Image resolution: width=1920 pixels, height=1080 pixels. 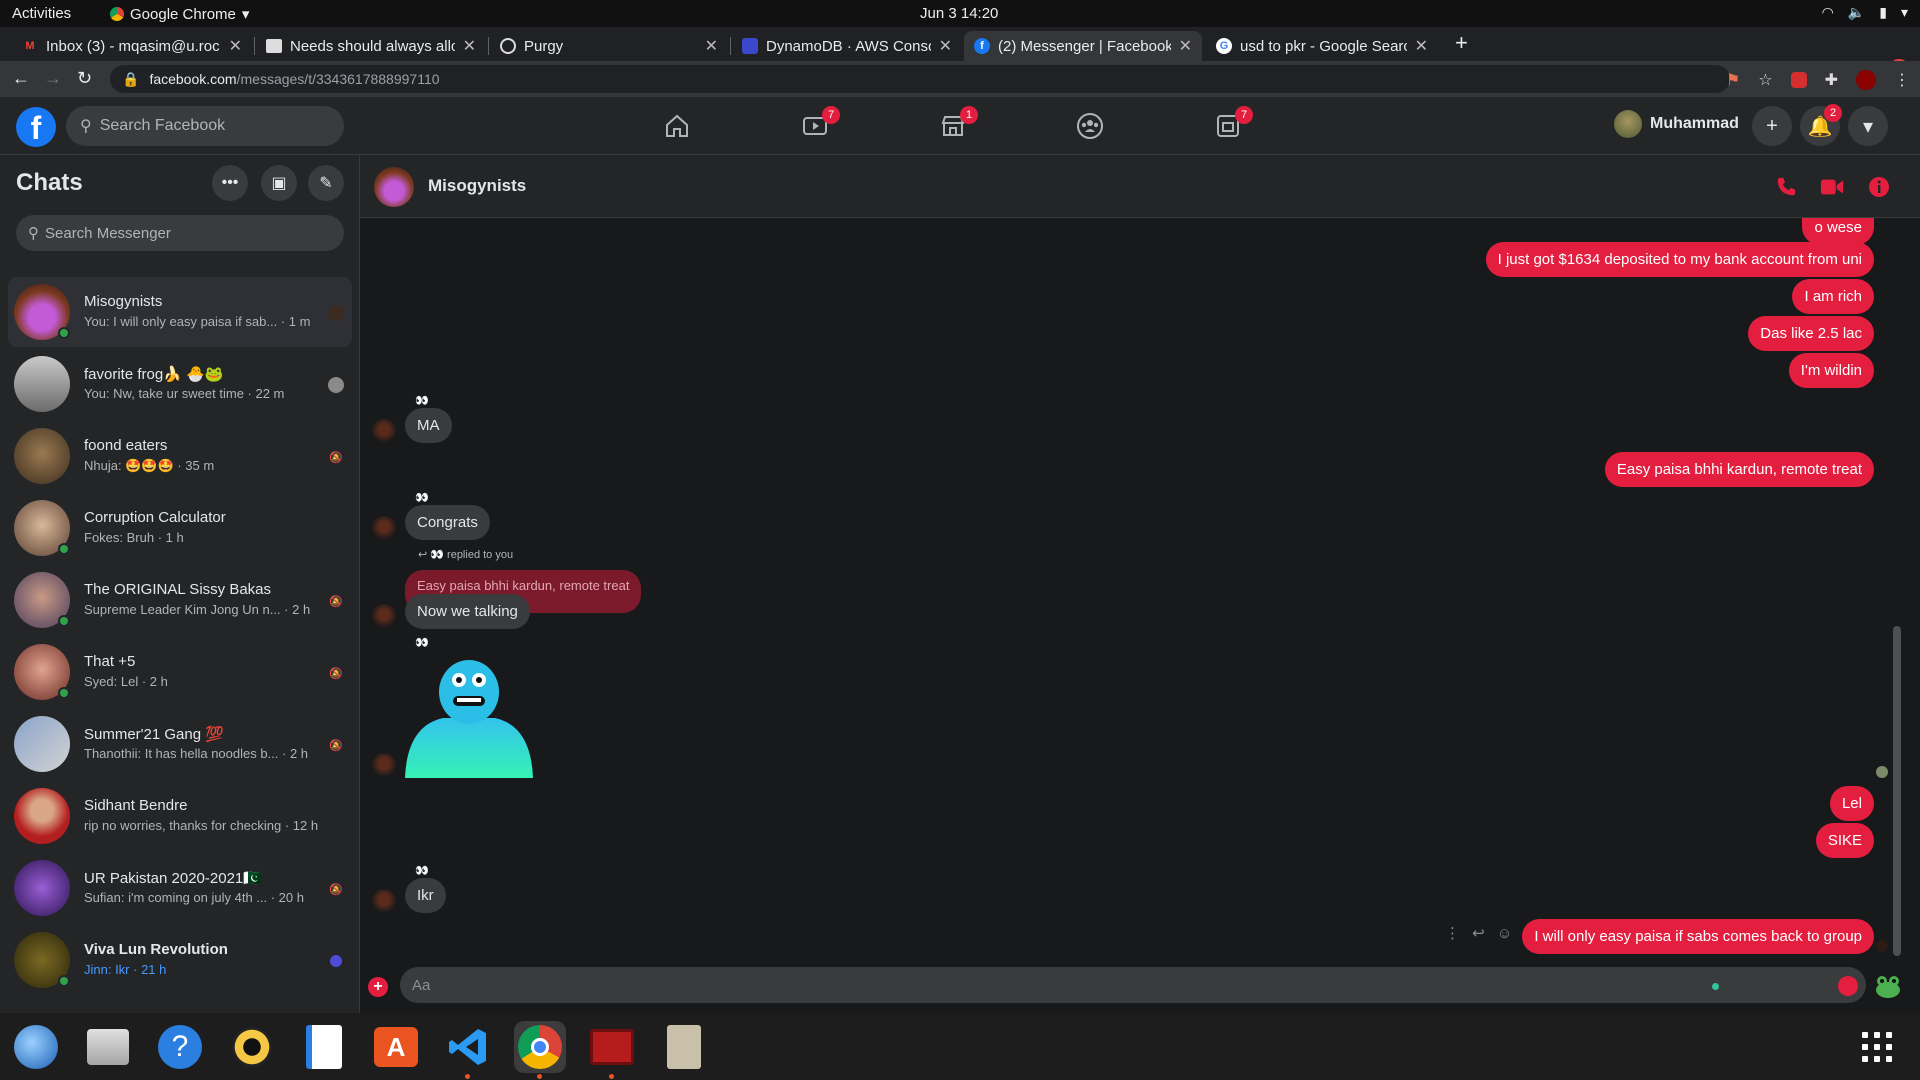 I want to click on new-room-button: ▣, so click(x=279, y=183).